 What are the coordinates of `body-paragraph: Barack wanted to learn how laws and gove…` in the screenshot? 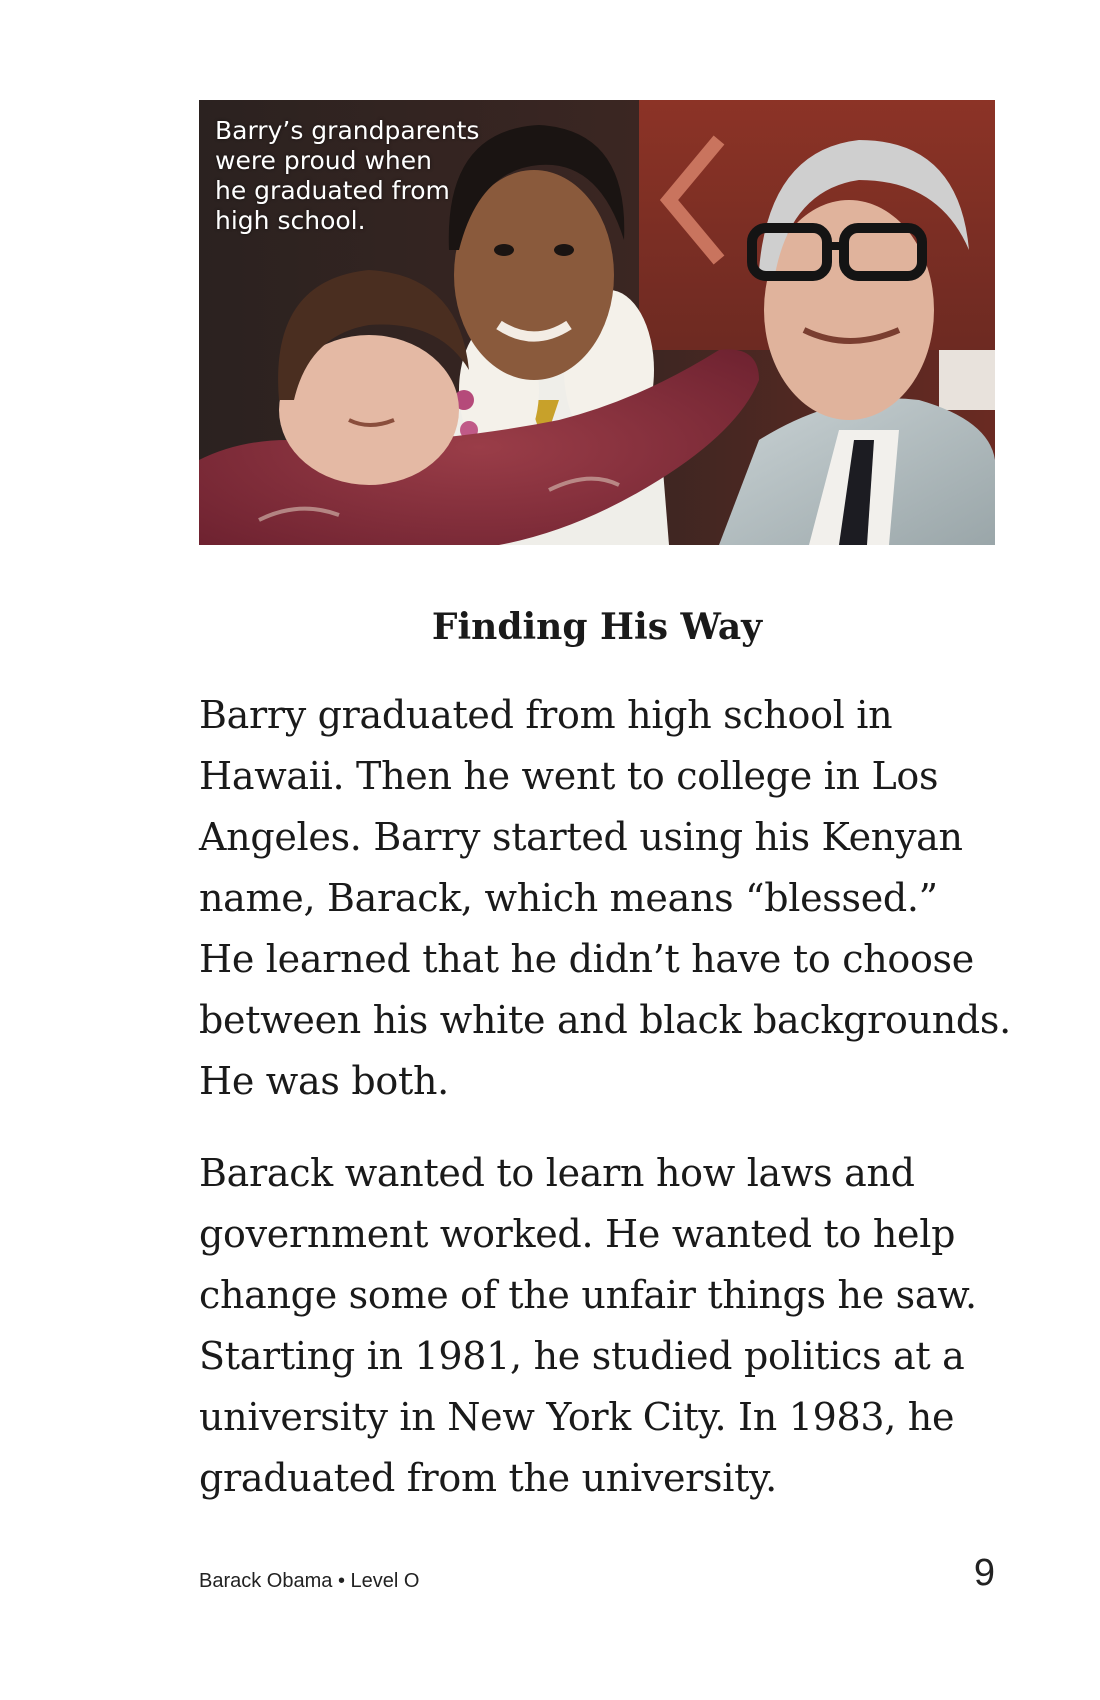 It's located at (588, 1325).